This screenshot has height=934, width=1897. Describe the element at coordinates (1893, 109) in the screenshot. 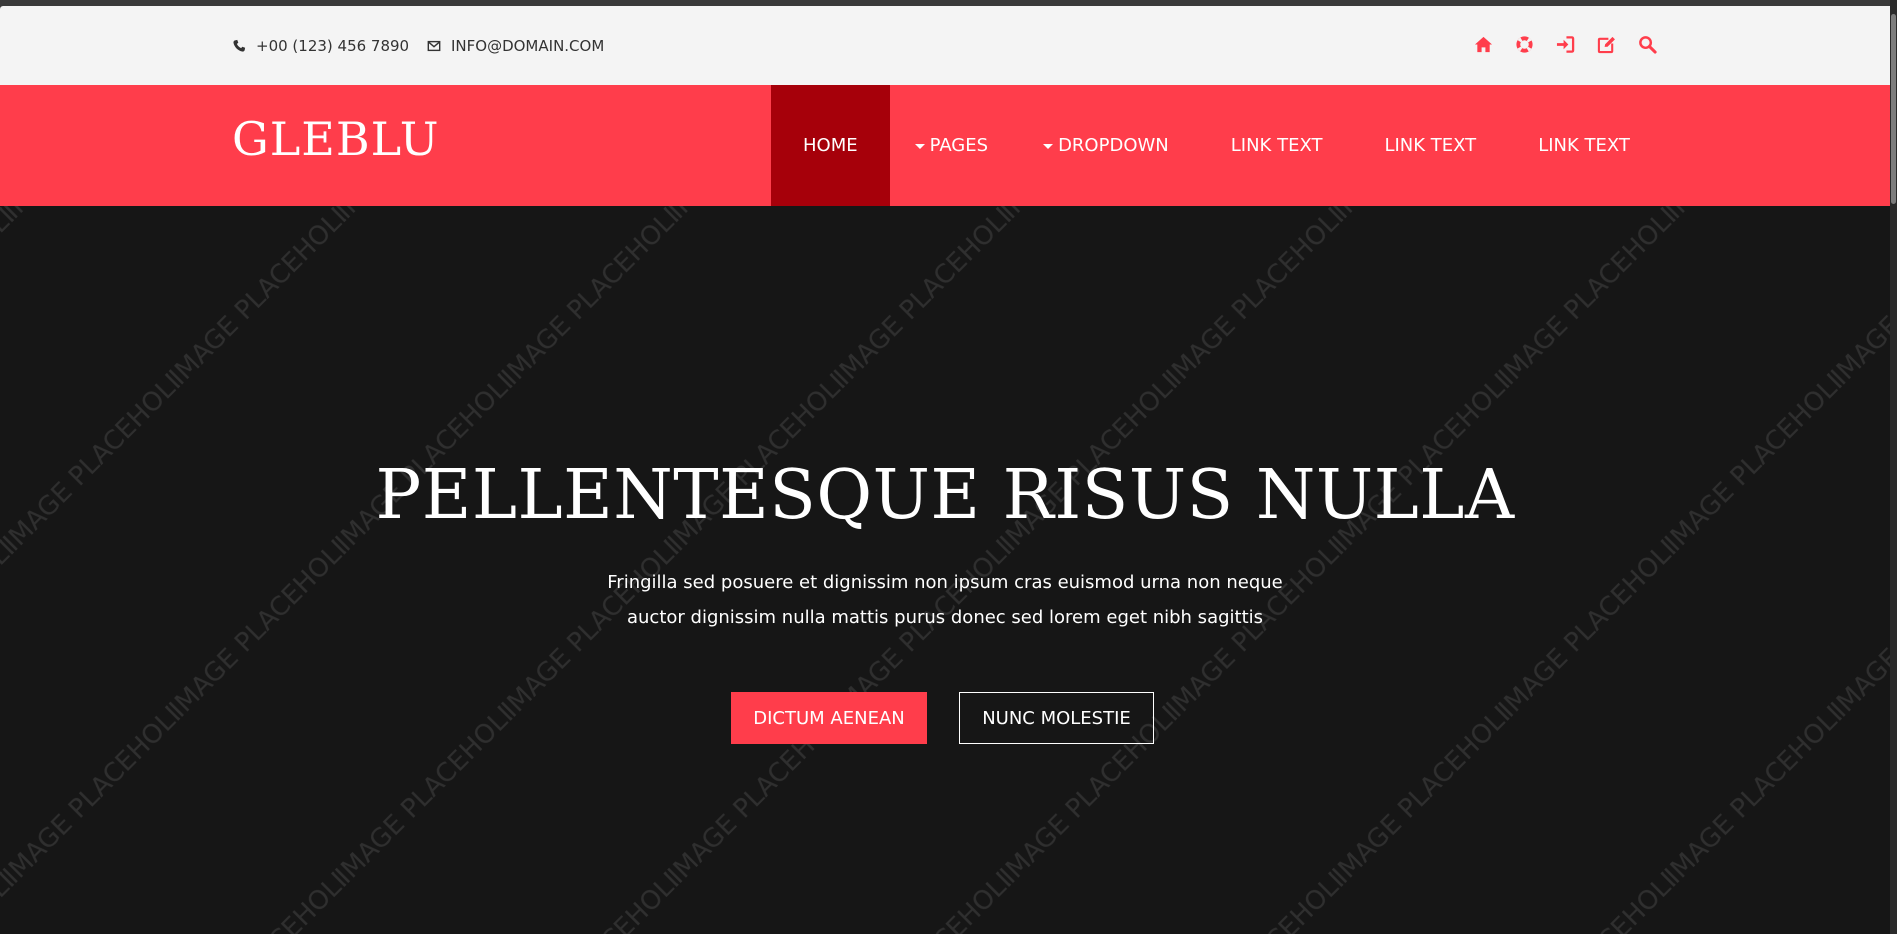

I see `scrollbar-thumb` at that location.